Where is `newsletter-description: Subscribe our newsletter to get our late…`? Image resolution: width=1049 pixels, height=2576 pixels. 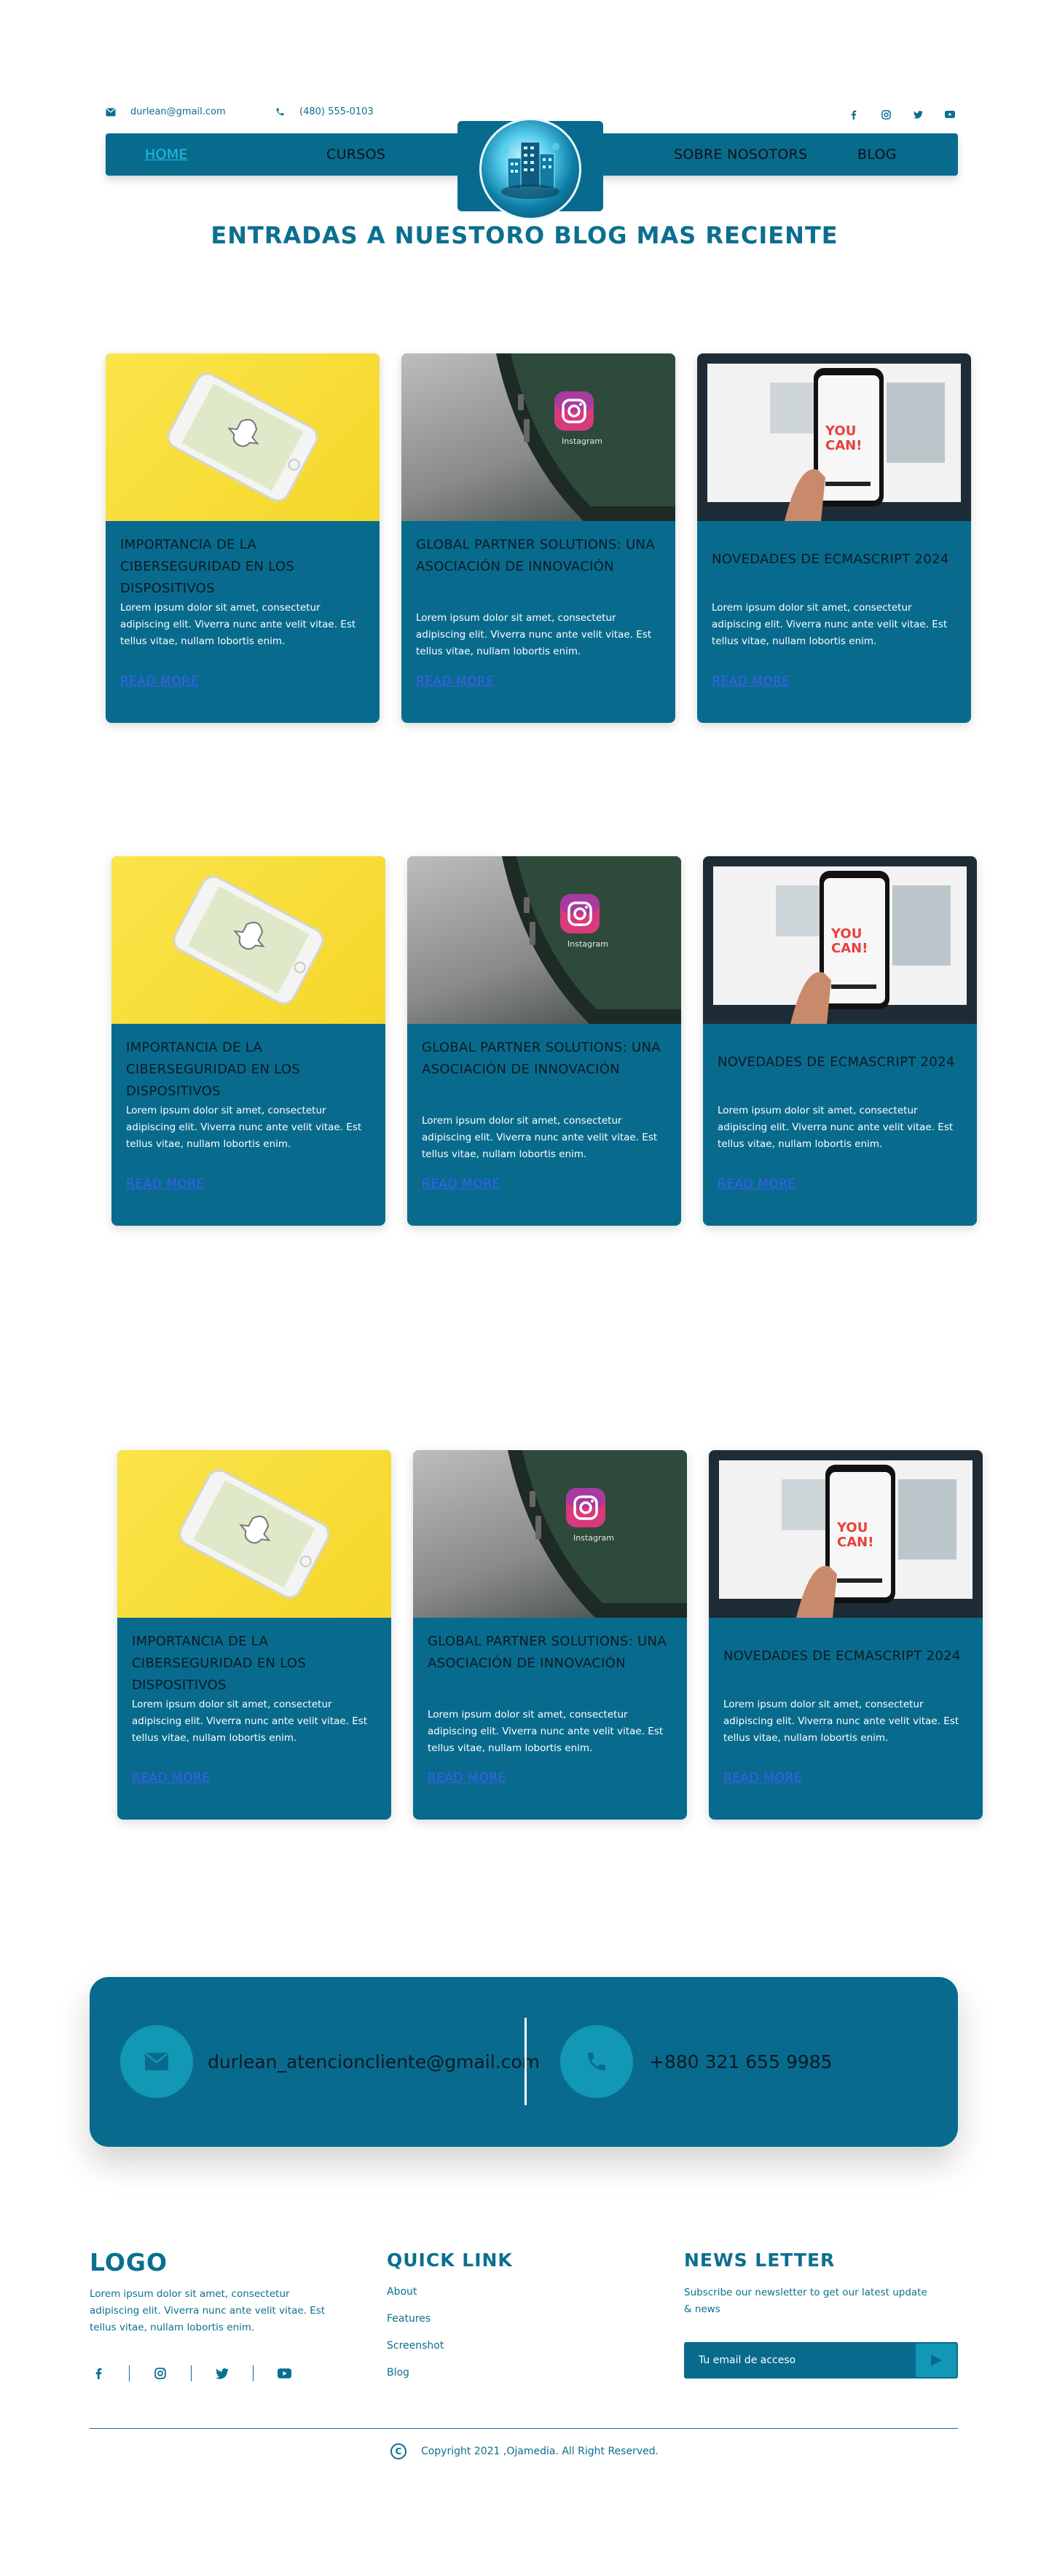 newsletter-description: Subscribe our newsletter to get our late… is located at coordinates (805, 2301).